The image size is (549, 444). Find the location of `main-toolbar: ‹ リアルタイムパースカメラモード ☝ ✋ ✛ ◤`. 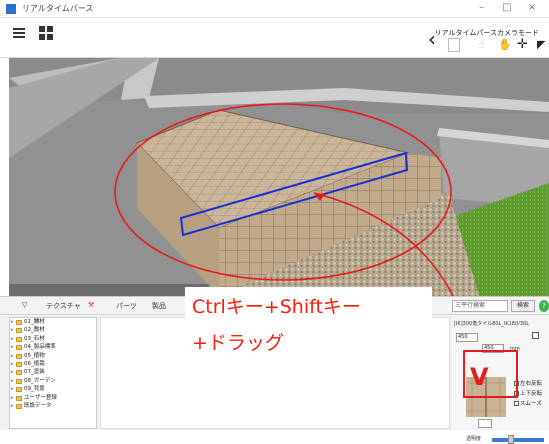

main-toolbar: ‹ リアルタイムパースカメラモード ☝ ✋ ✛ ◤ is located at coordinates (274, 38).